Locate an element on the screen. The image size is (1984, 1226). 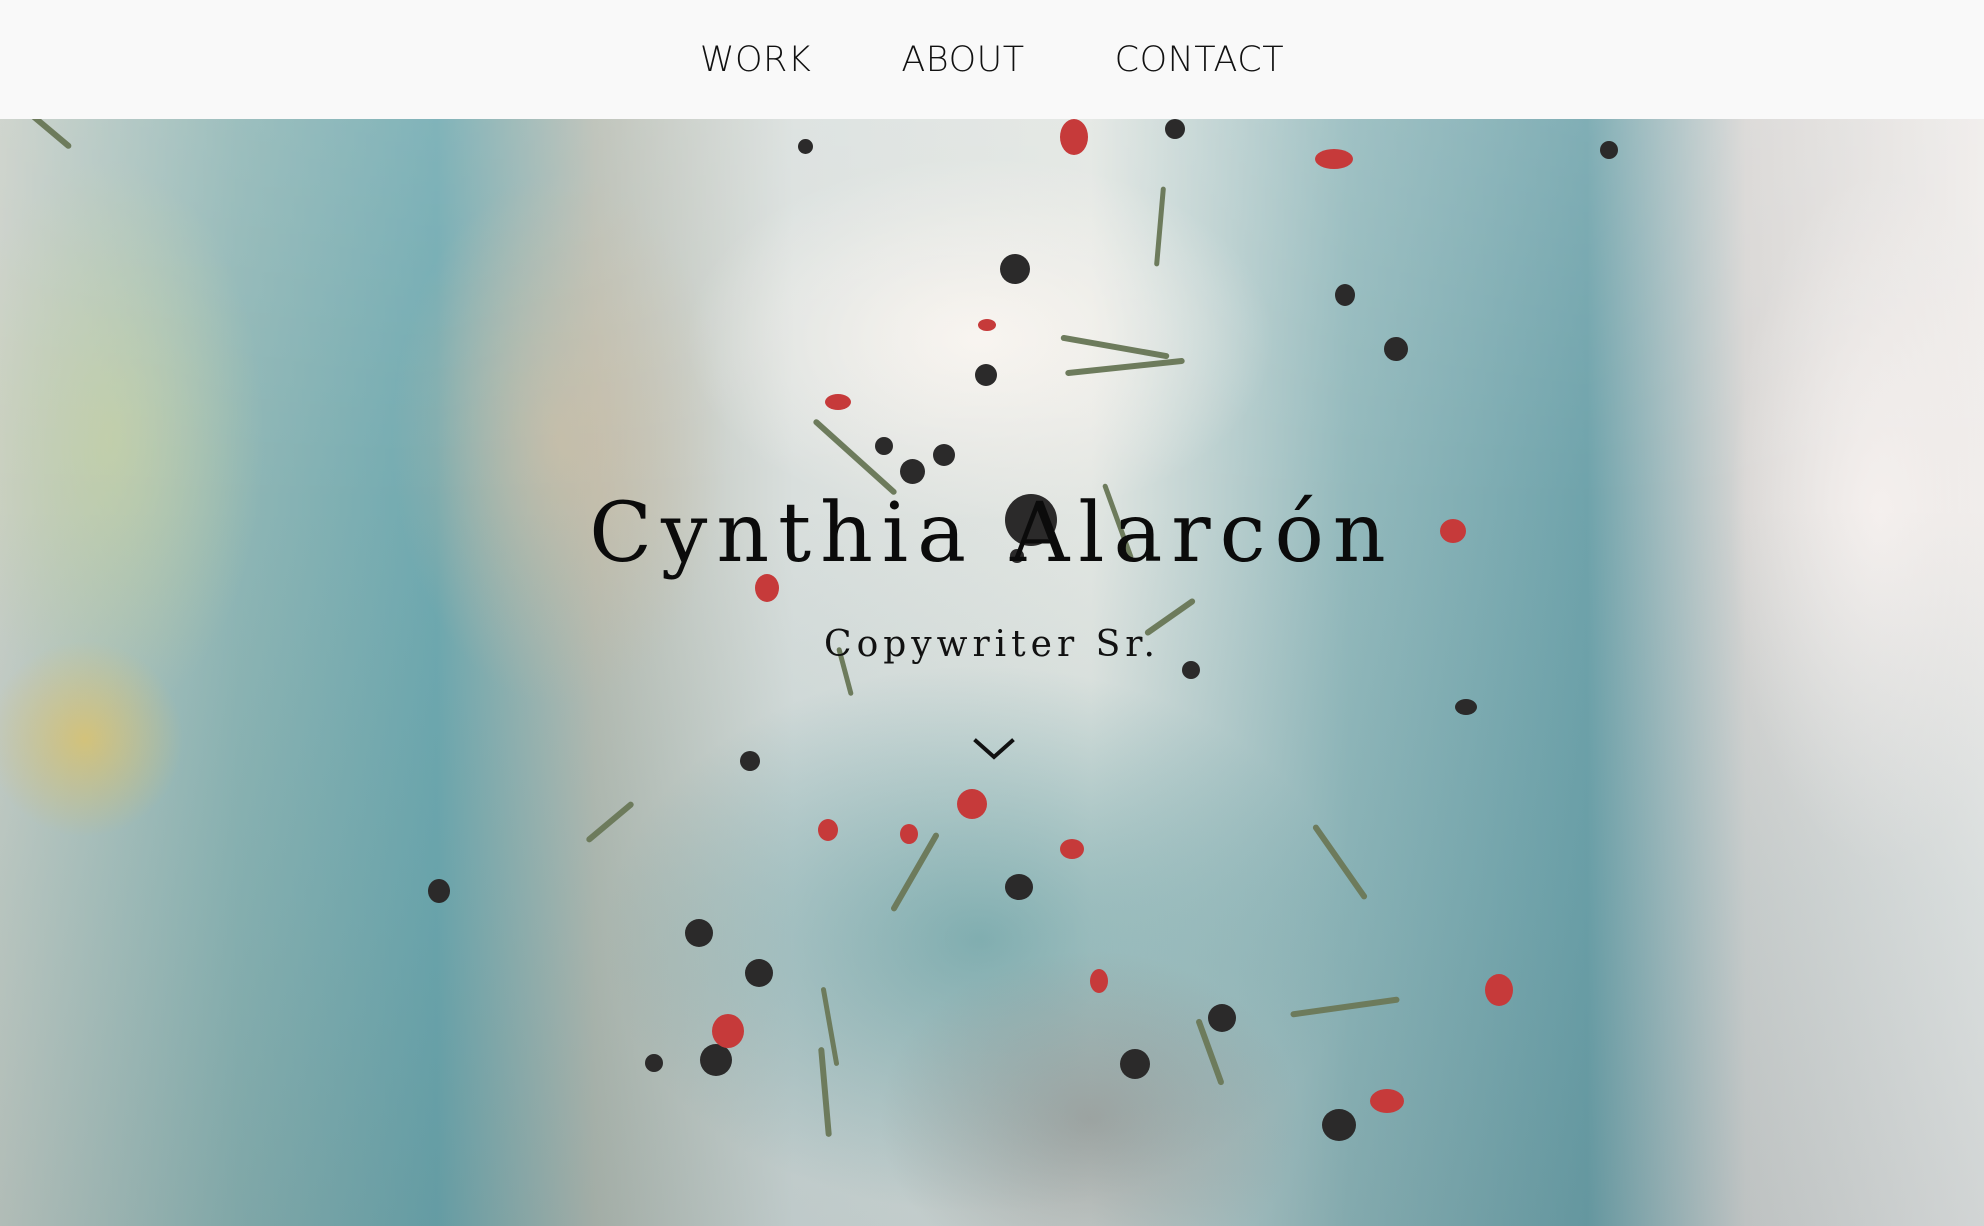
nav-link-contact: CONTACT is located at coordinates (1199, 59).